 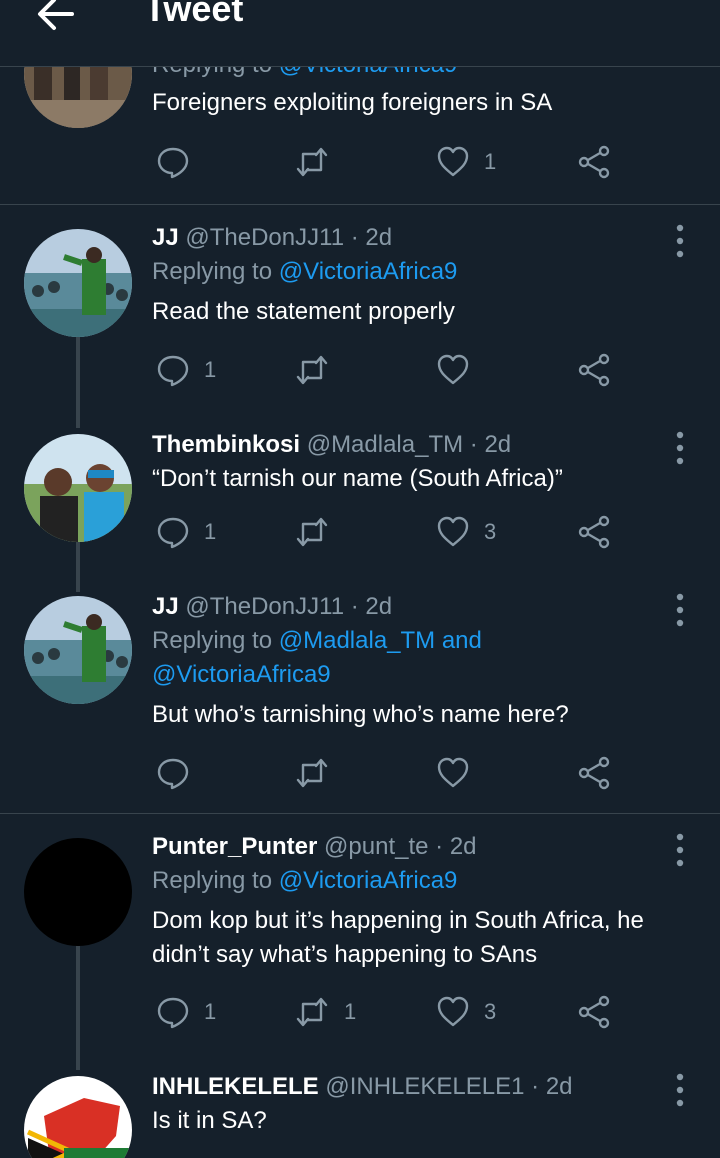 What do you see at coordinates (360, 714) in the screenshot?
I see `tweet-text: But who’s tarnishing who’s name here?` at bounding box center [360, 714].